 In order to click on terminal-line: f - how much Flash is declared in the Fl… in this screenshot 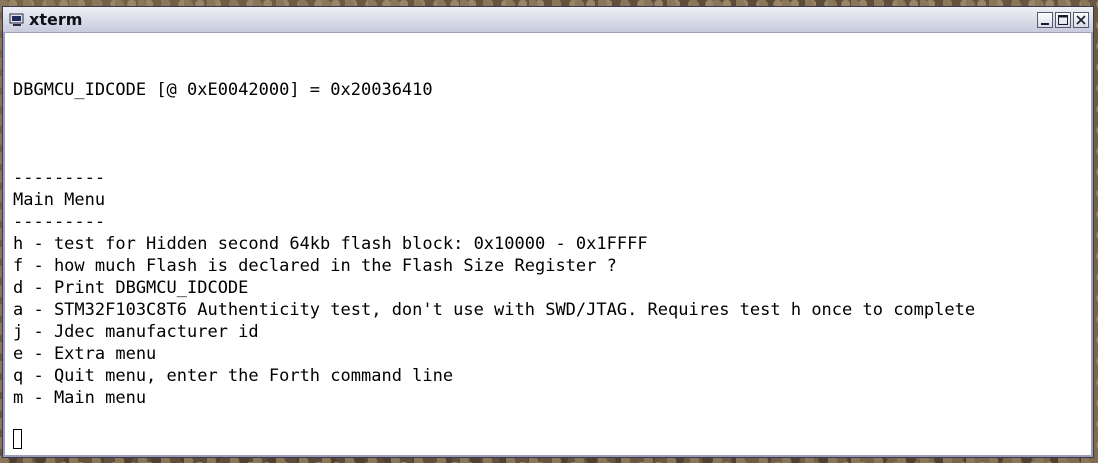, I will do `click(315, 266)`.